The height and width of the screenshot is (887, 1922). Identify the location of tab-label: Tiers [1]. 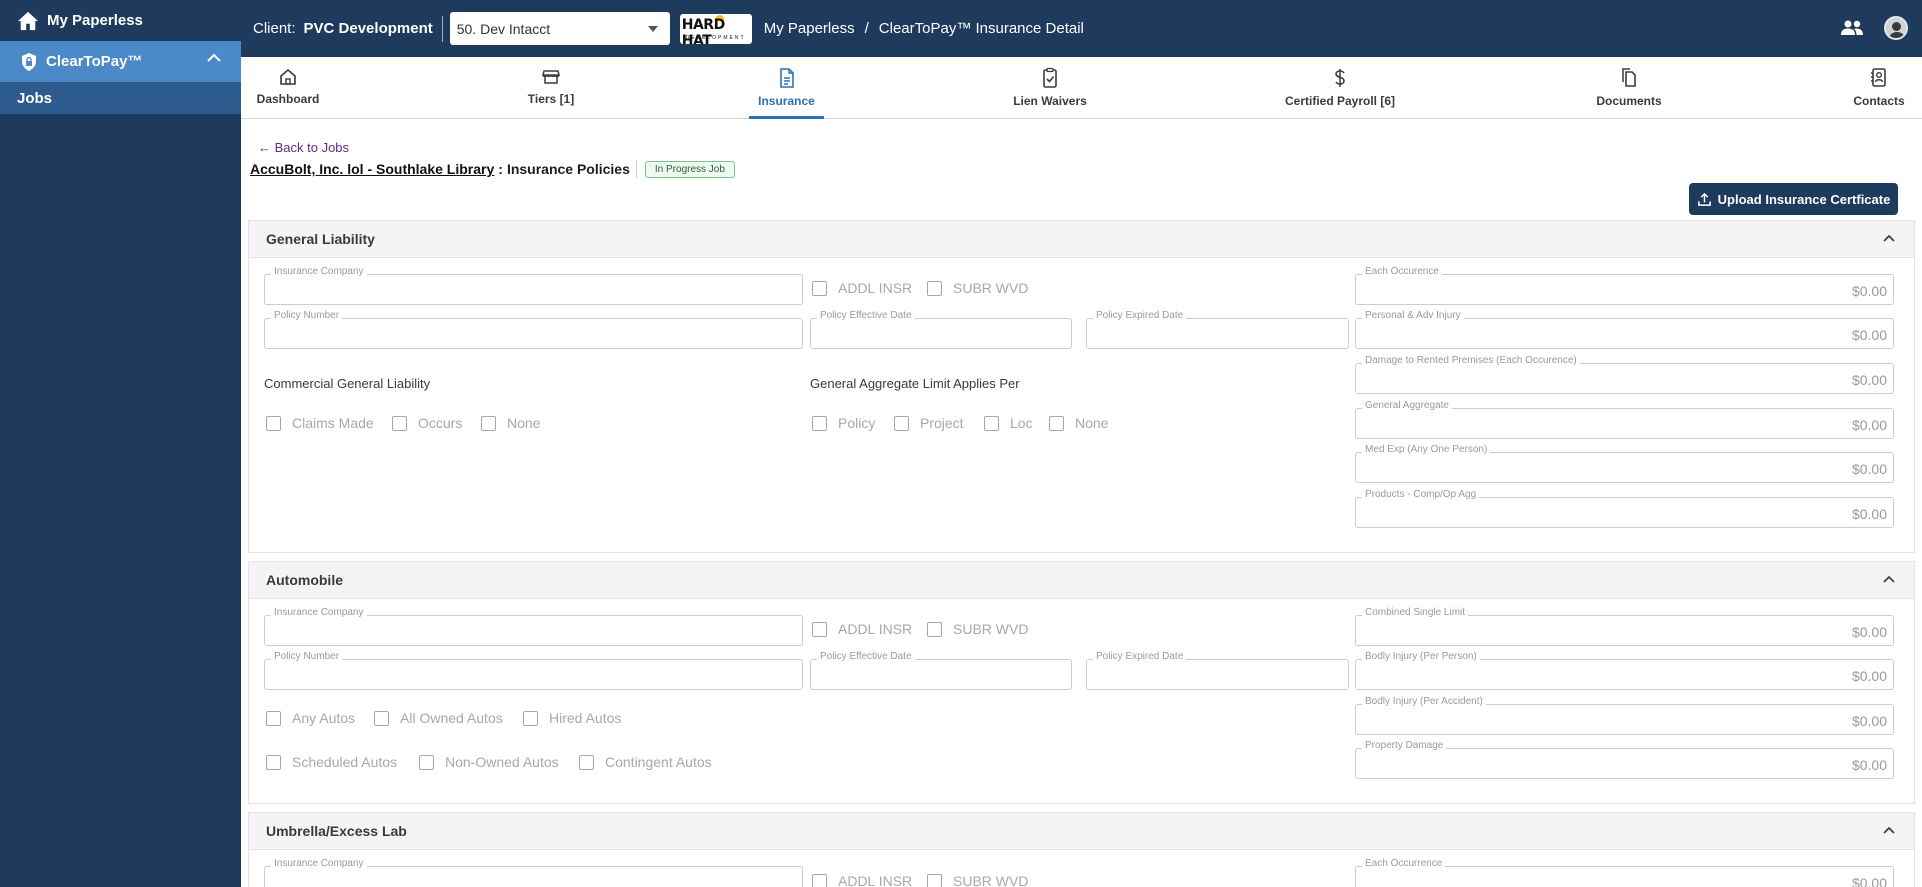
(551, 99).